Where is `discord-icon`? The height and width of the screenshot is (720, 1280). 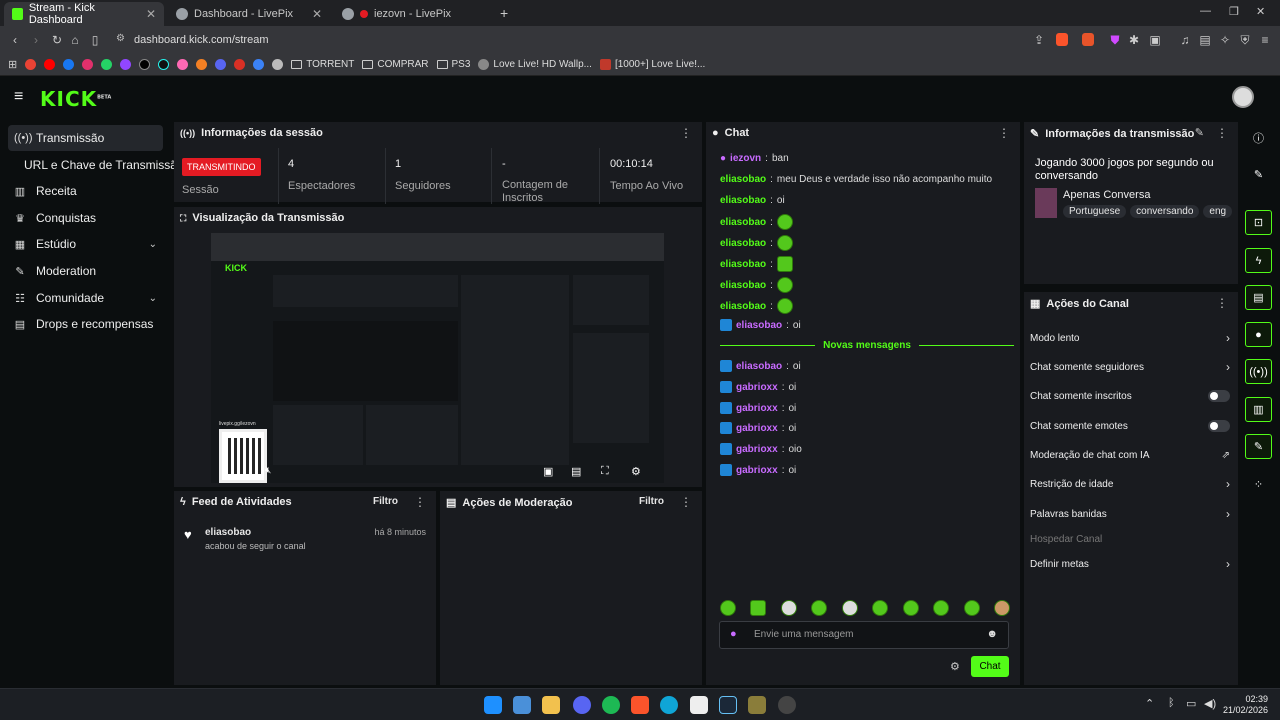
discord-icon is located at coordinates (582, 705).